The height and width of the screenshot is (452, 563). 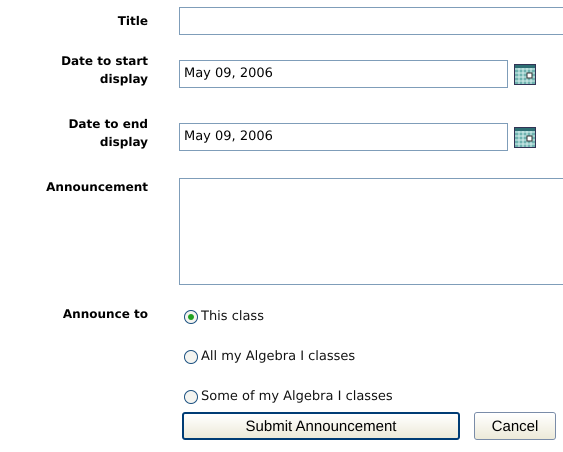 What do you see at coordinates (515, 426) in the screenshot?
I see `cancel-button: Cancel` at bounding box center [515, 426].